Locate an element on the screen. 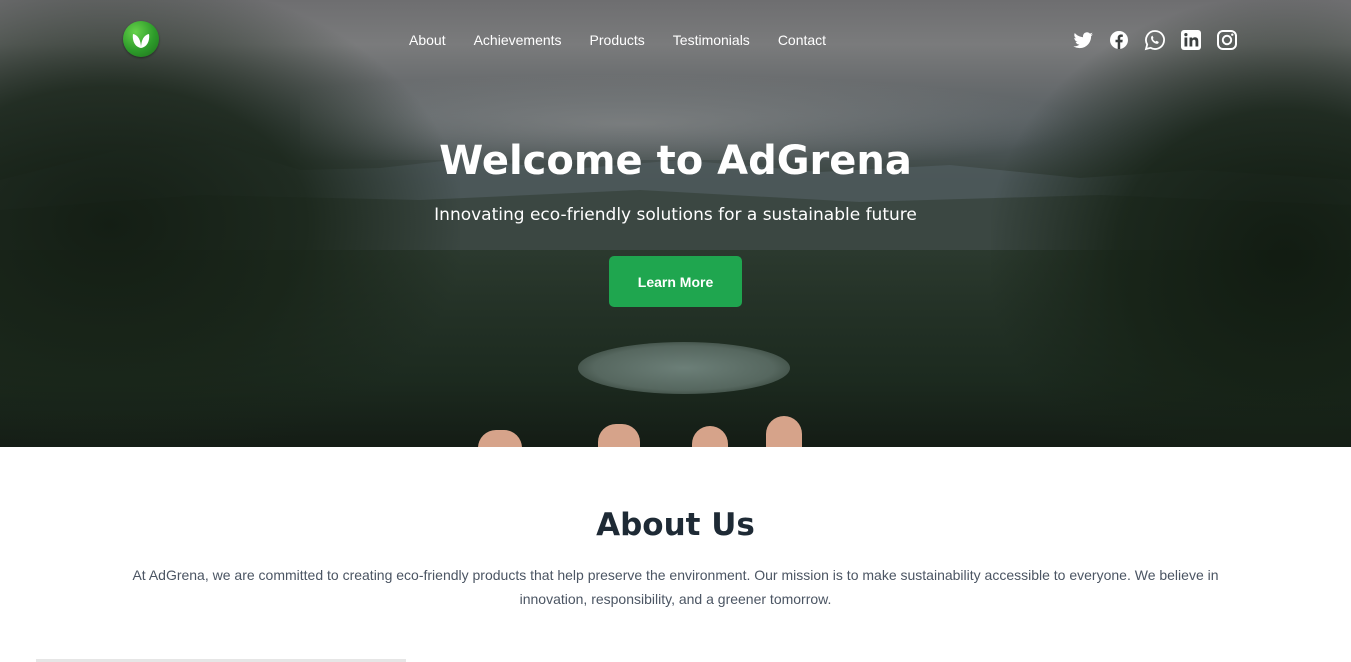  whatsapp-icon is located at coordinates (1155, 40).